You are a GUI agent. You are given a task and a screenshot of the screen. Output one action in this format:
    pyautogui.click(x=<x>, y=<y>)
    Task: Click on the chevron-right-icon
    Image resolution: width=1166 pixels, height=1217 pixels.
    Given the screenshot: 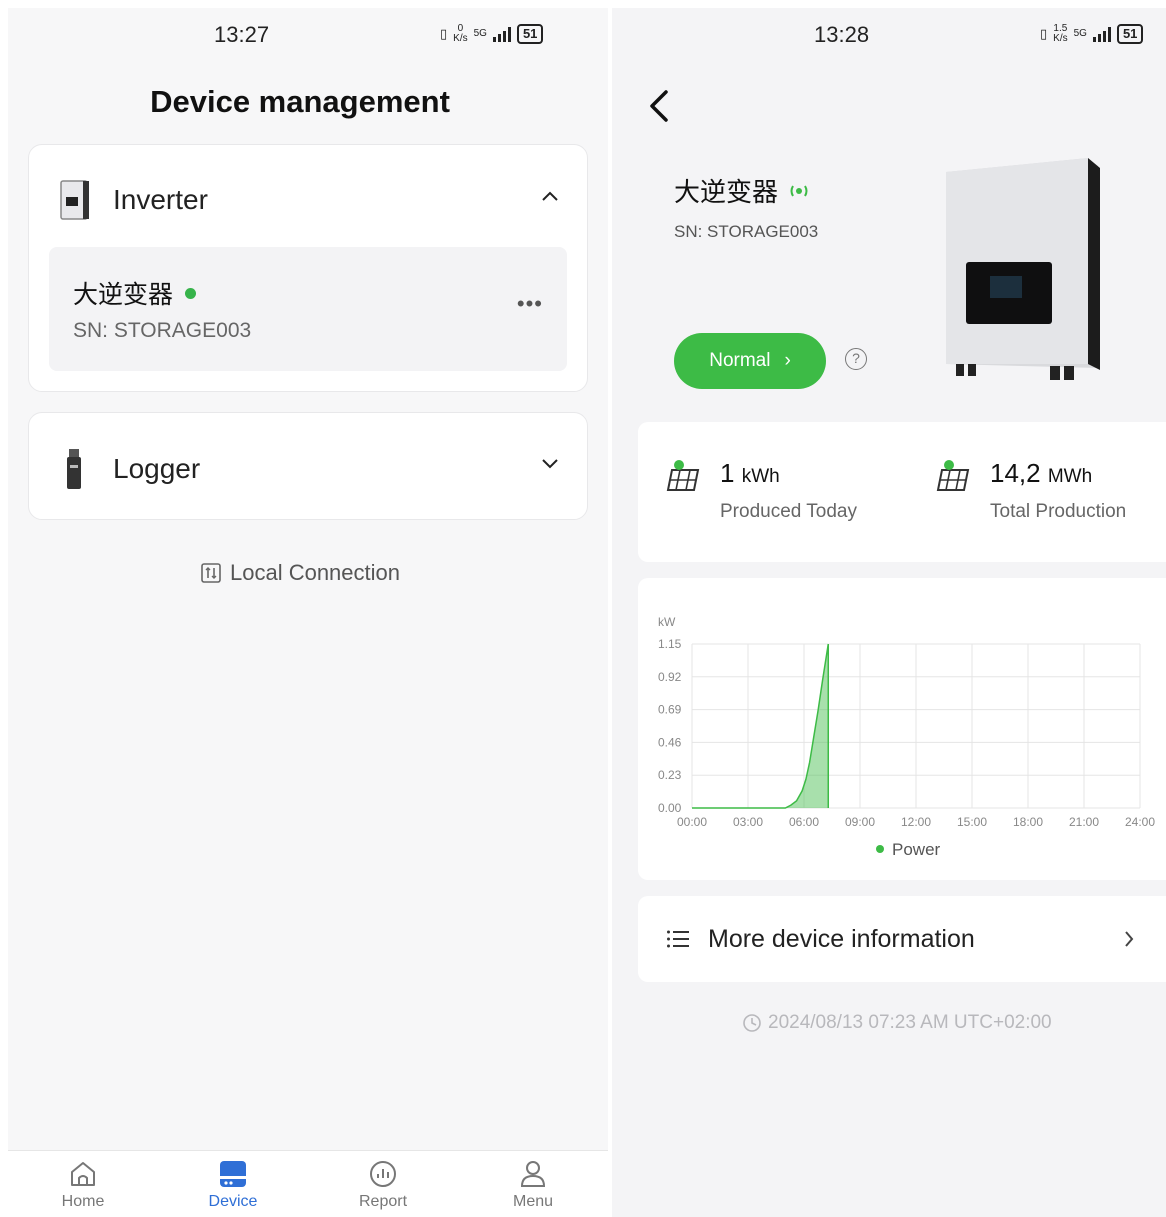 What is the action you would take?
    pyautogui.click(x=1129, y=939)
    